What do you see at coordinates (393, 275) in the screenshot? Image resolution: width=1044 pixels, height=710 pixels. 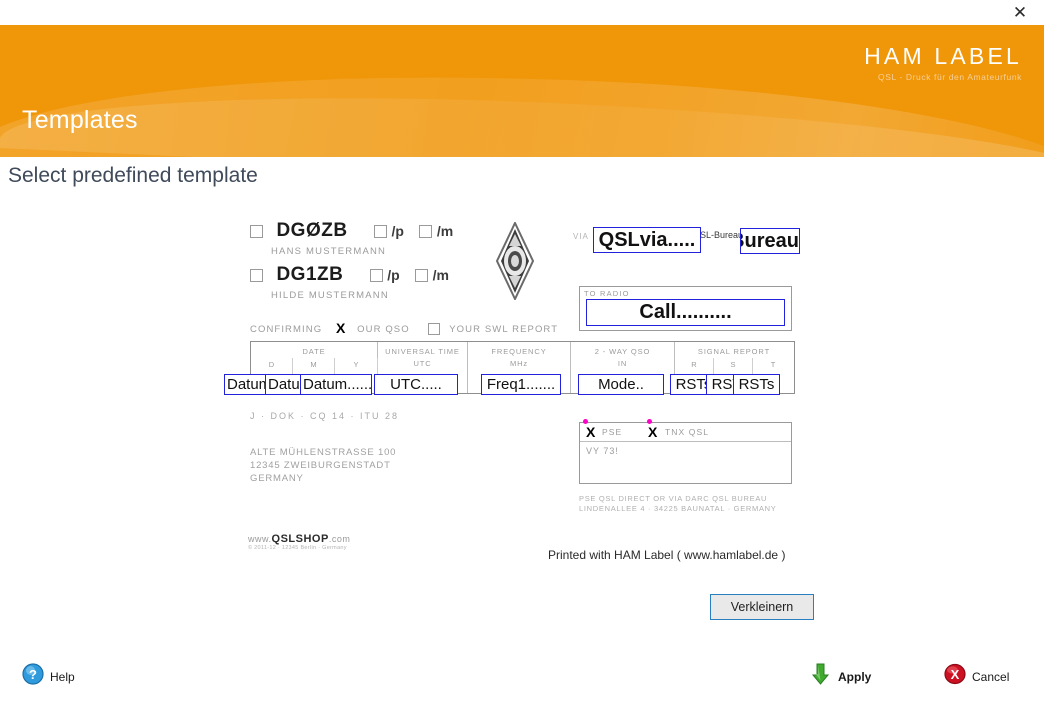 I see `operator-2-p-label: /p` at bounding box center [393, 275].